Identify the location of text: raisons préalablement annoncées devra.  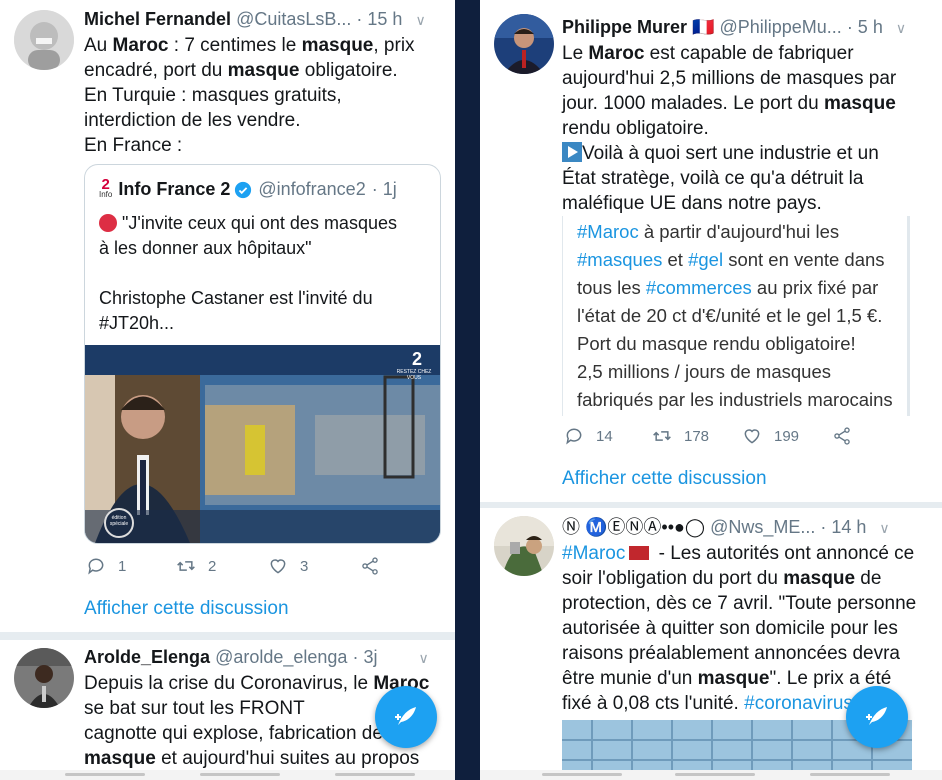
(731, 653).